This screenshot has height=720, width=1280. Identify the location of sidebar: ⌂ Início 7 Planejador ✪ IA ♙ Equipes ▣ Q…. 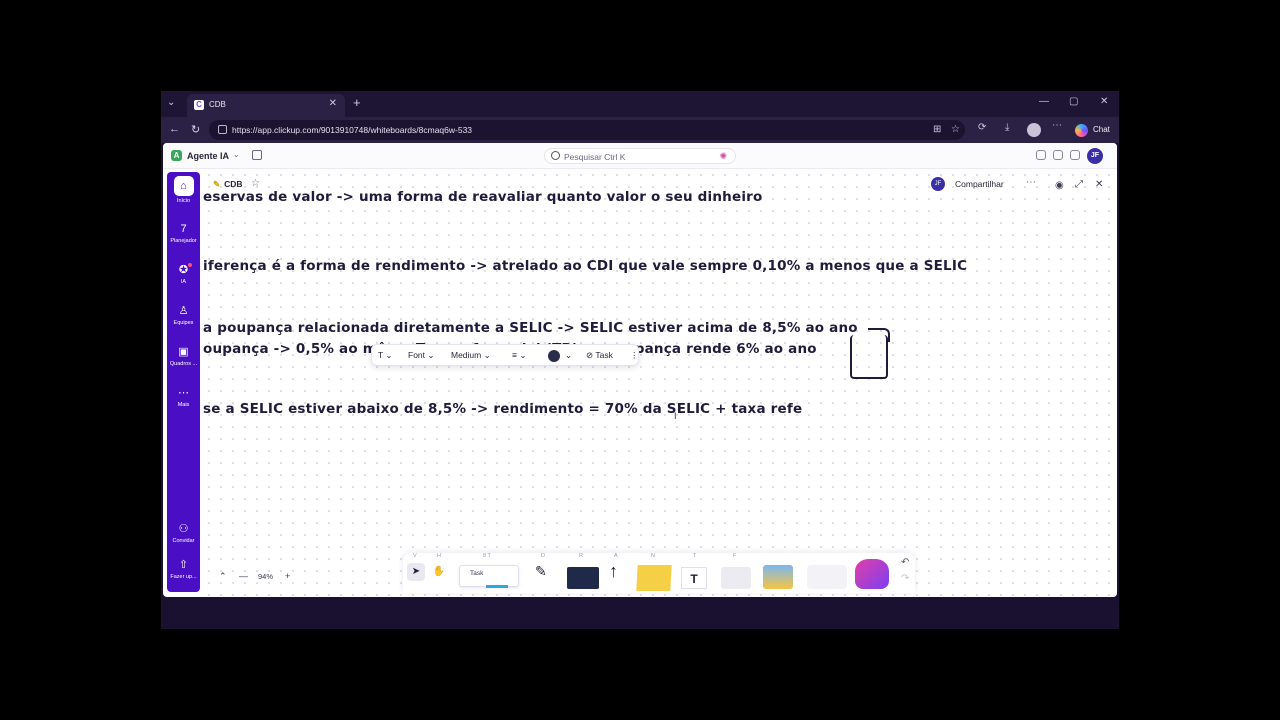
(183, 382).